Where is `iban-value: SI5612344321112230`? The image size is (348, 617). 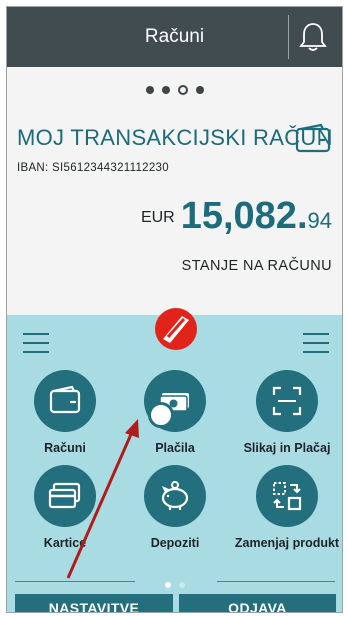 iban-value: SI5612344321112230 is located at coordinates (110, 168).